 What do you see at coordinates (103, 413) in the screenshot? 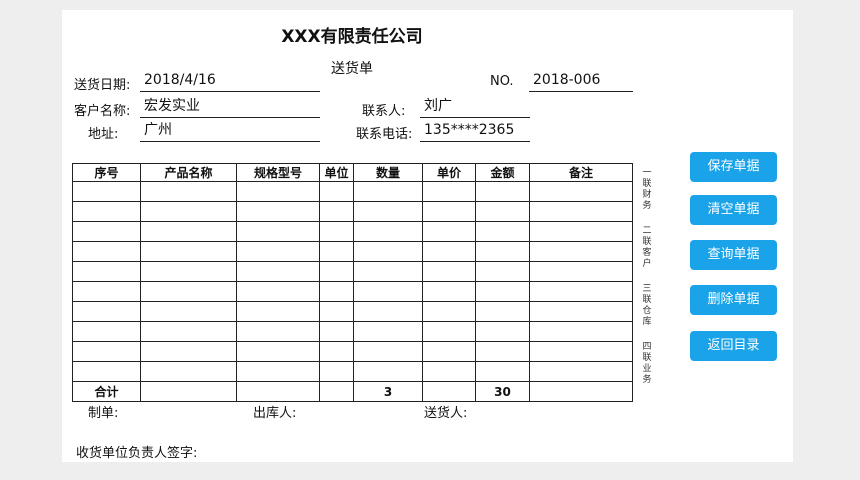
I see `maker-label: 制单:` at bounding box center [103, 413].